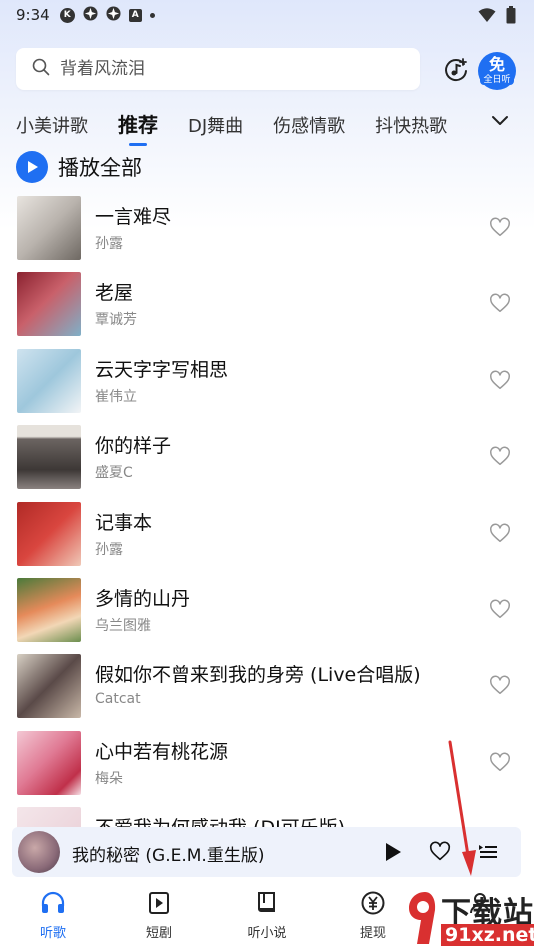  Describe the element at coordinates (487, 935) in the screenshot. I see `watermark-url: 91xz.net` at that location.